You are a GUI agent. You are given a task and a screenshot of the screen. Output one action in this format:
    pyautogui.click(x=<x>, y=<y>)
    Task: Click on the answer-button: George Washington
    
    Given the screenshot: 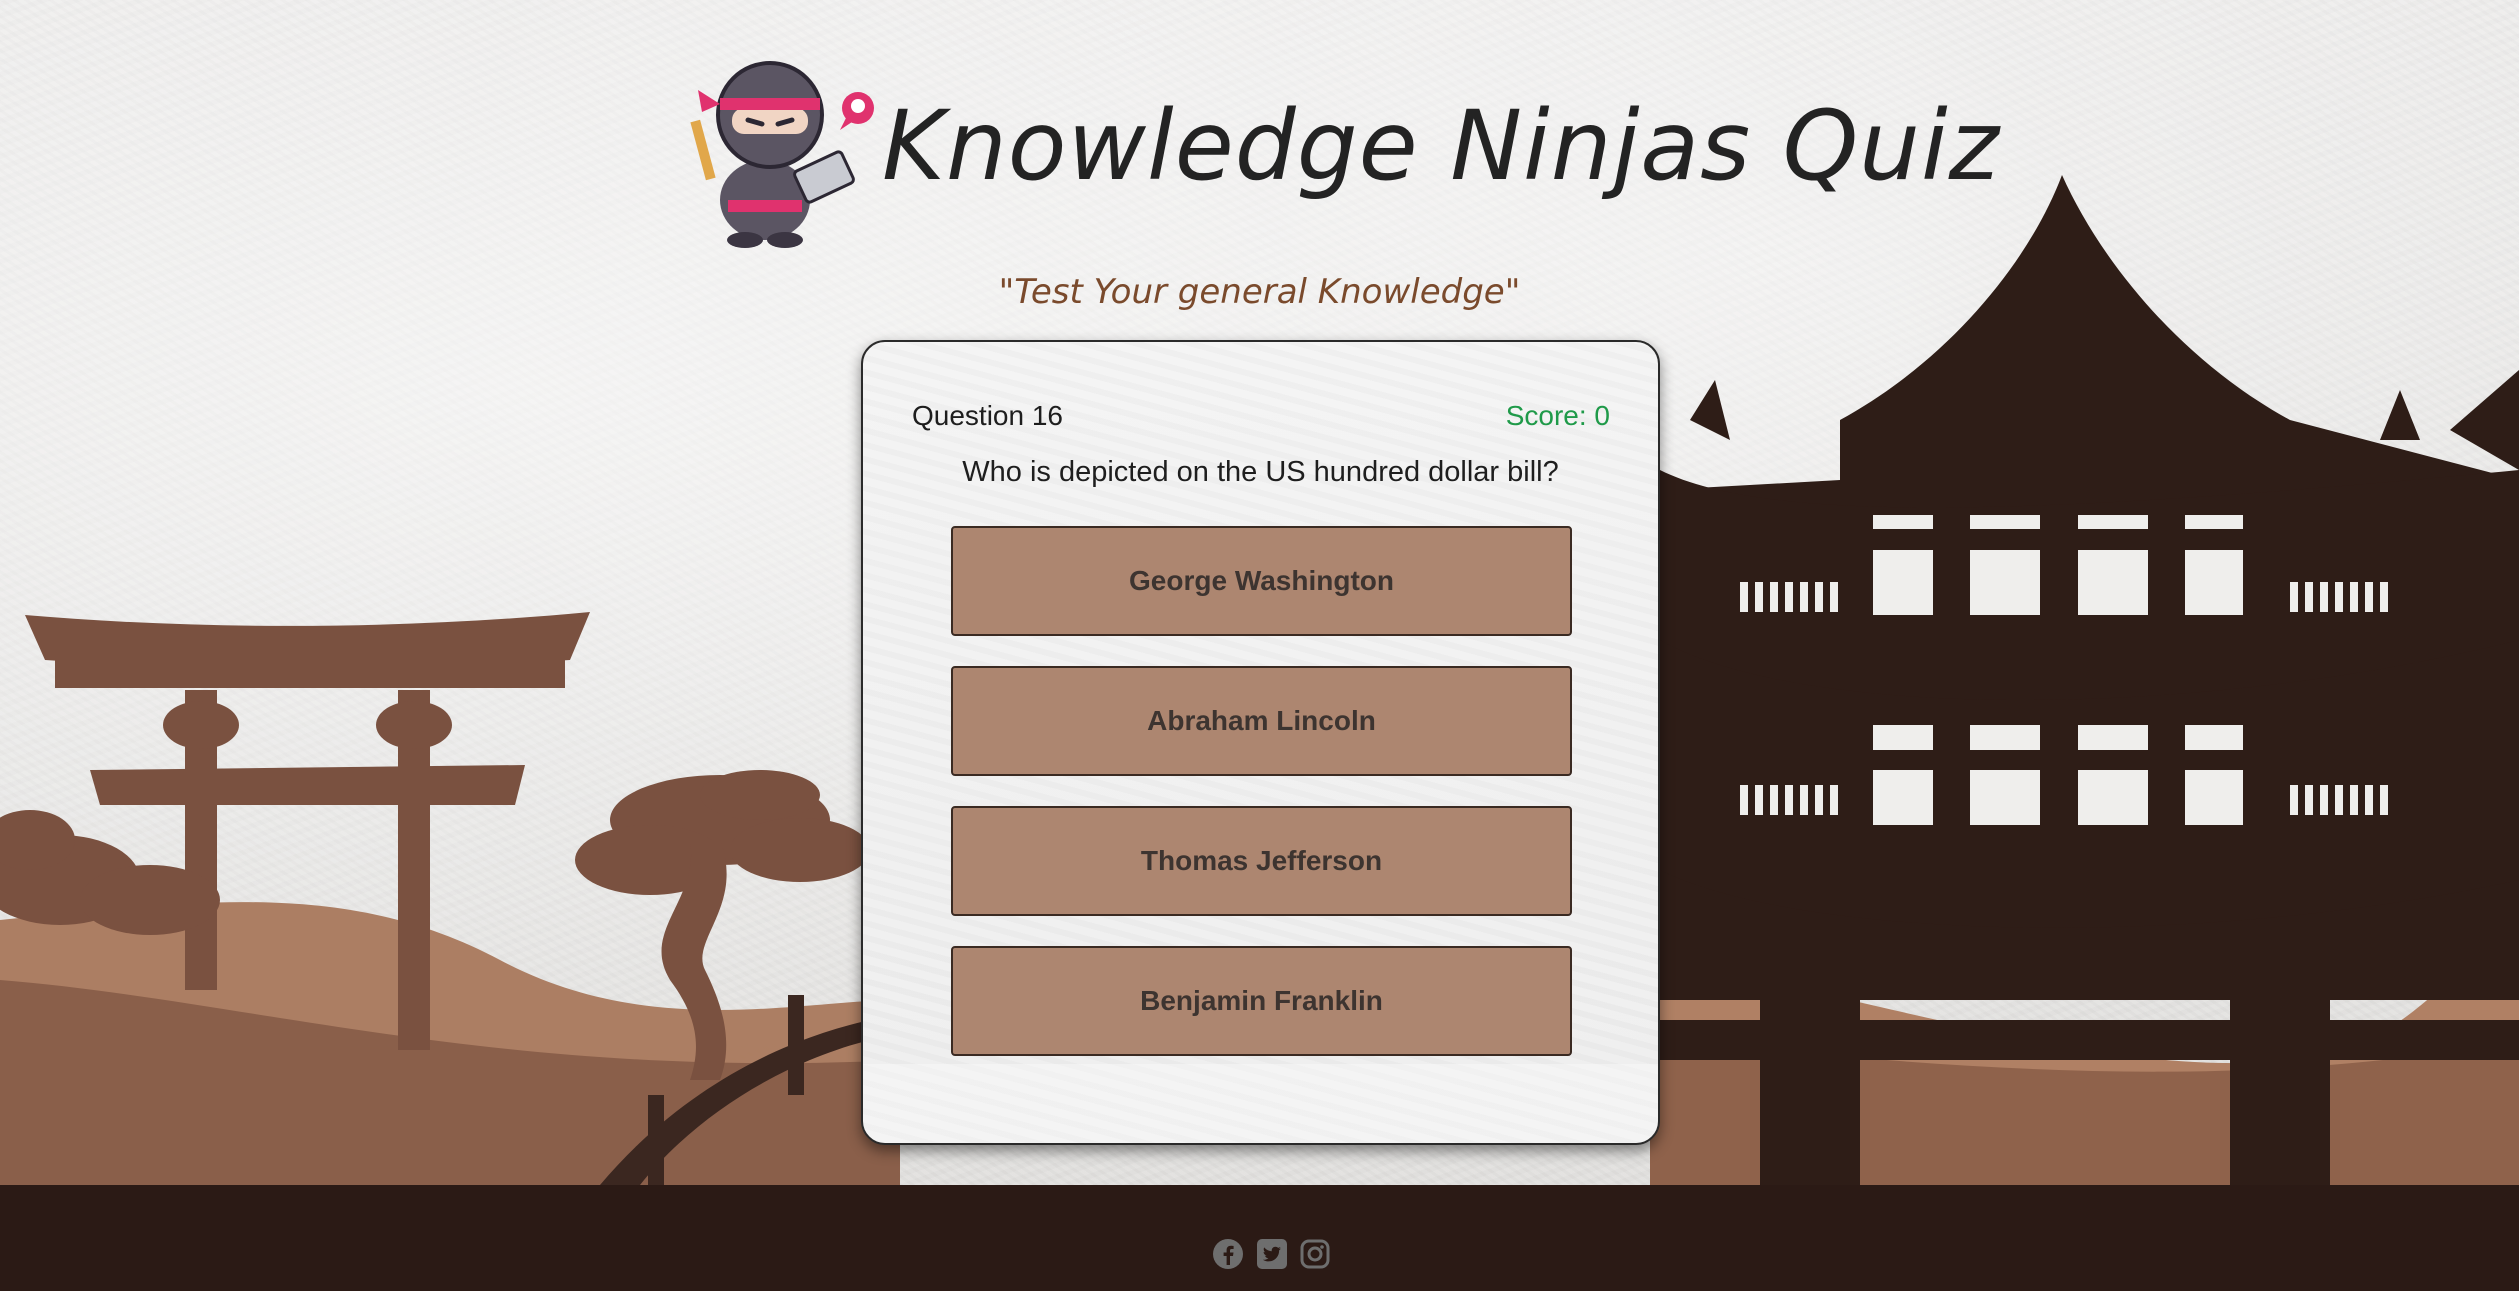 What is the action you would take?
    pyautogui.click(x=1261, y=581)
    